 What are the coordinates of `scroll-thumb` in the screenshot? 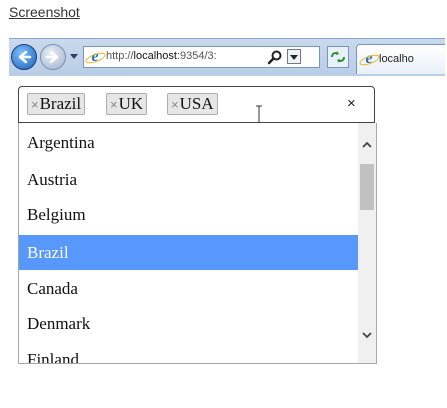 It's located at (367, 187).